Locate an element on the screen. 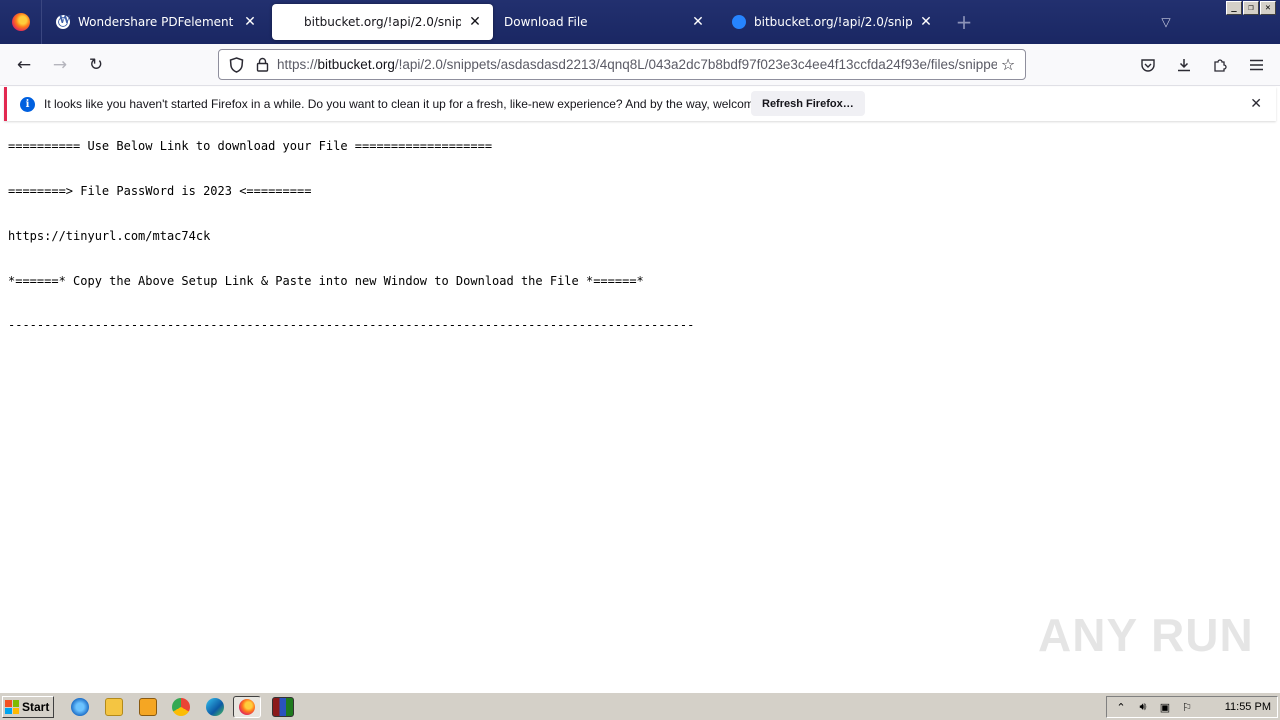 The width and height of the screenshot is (1280, 720). tab-wondershare: Wondershare PDFelement Pro 10.1 ✕ is located at coordinates (157, 22).